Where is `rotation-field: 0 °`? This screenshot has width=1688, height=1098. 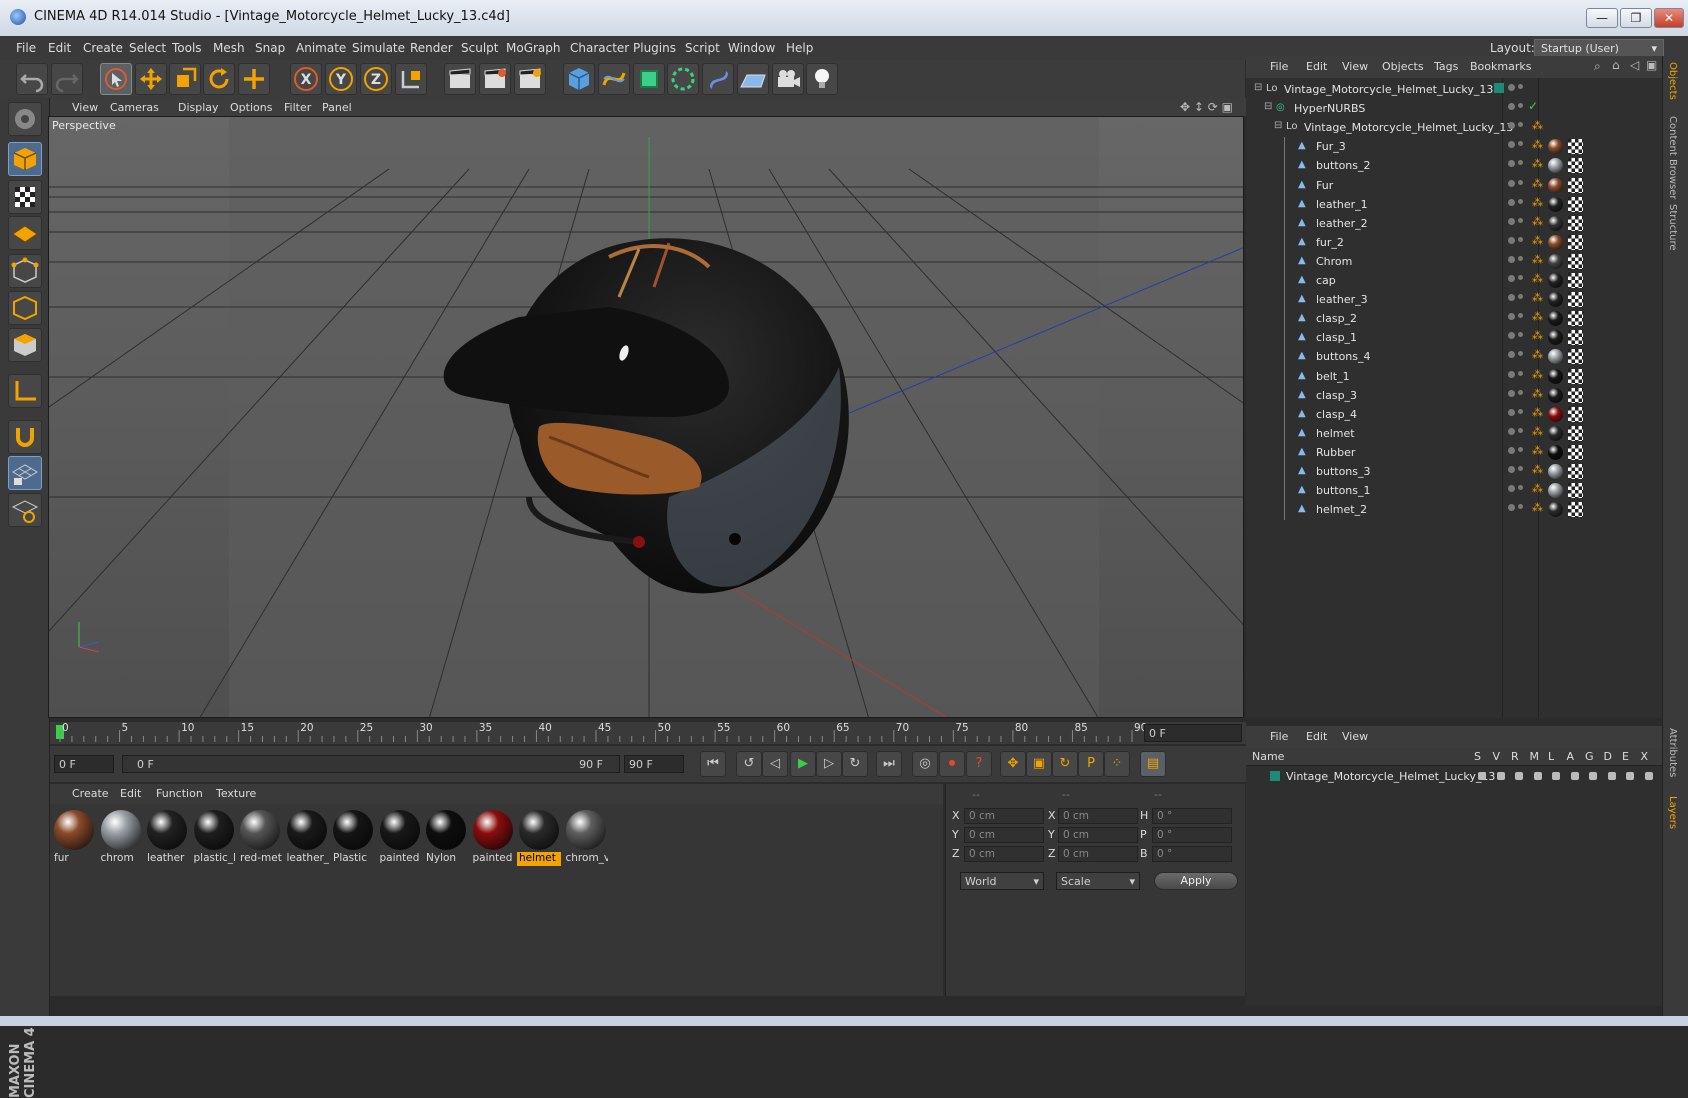
rotation-field: 0 ° is located at coordinates (1192, 854).